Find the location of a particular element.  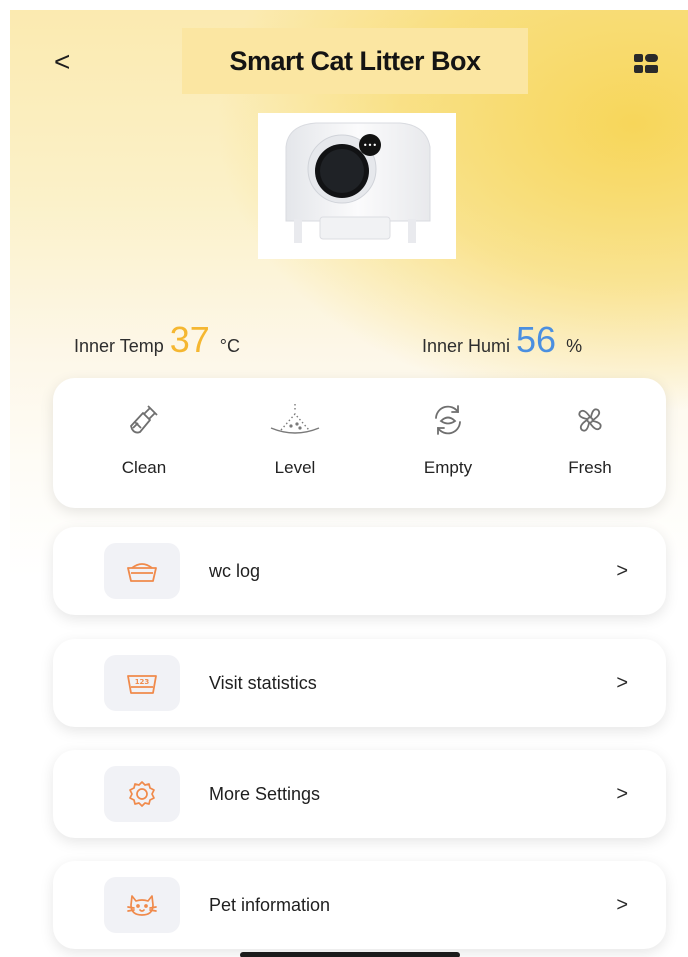

gear-icon is located at coordinates (142, 794).